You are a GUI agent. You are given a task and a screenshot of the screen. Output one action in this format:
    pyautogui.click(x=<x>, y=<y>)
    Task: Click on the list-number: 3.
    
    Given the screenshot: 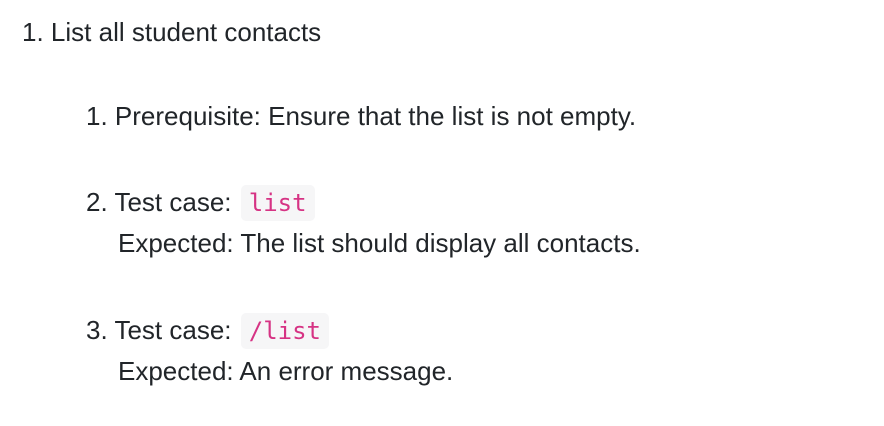 What is the action you would take?
    pyautogui.click(x=97, y=330)
    